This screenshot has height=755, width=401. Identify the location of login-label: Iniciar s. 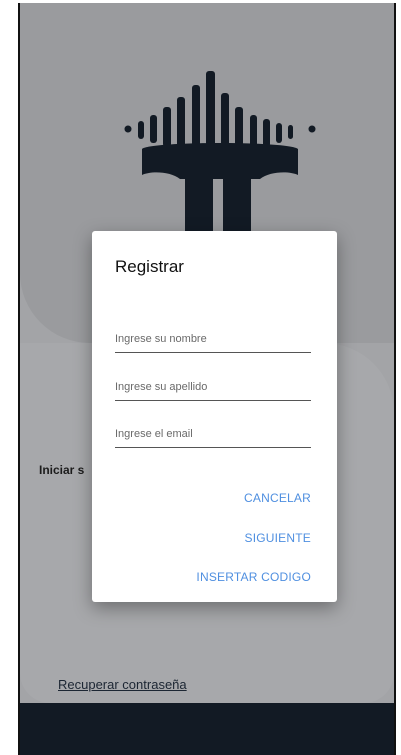
(62, 470).